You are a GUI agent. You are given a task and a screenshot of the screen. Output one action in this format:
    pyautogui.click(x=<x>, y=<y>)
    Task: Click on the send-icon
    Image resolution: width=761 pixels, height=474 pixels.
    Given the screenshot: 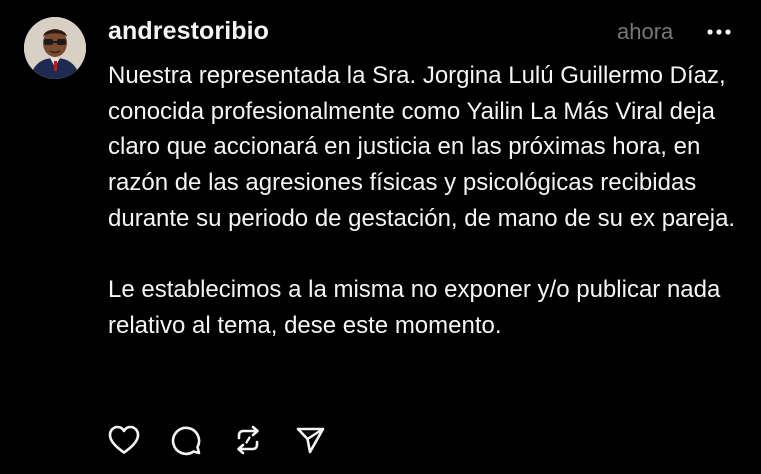 What is the action you would take?
    pyautogui.click(x=310, y=440)
    